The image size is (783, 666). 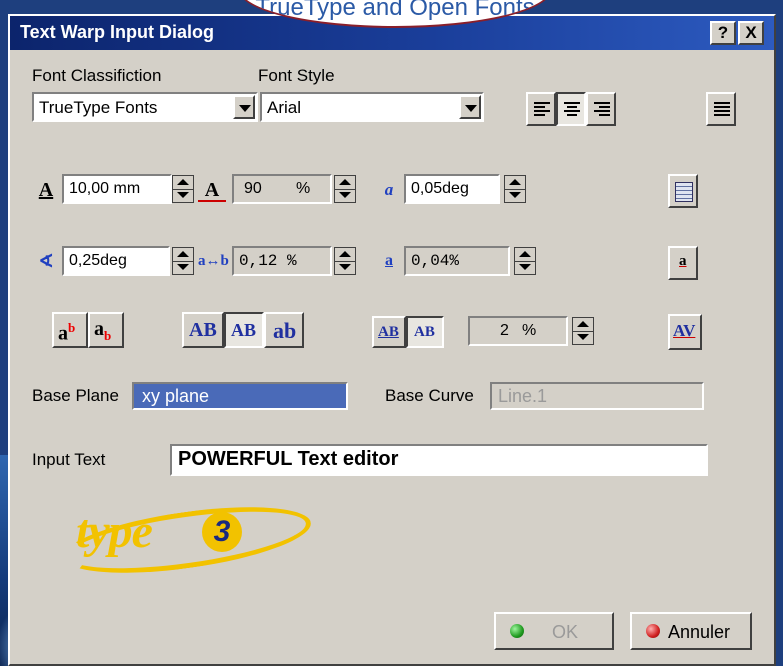 I want to click on base-curve-label: Base Curve, so click(x=429, y=395).